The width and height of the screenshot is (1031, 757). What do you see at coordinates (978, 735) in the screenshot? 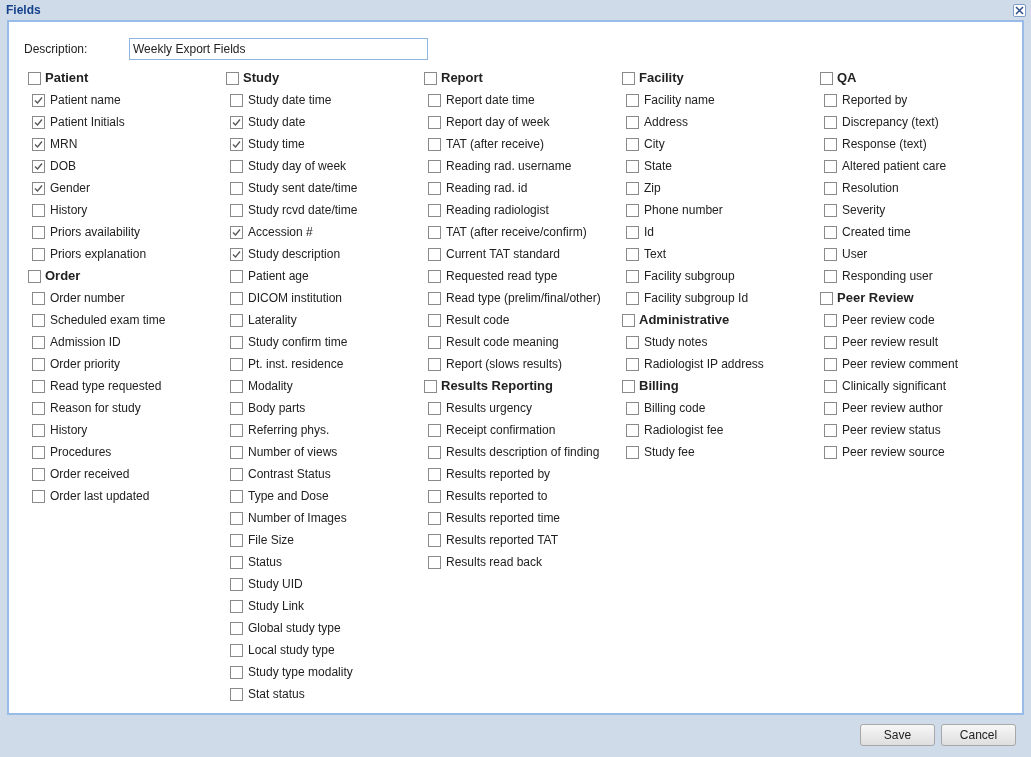
I see `dialog-button: Cancel` at bounding box center [978, 735].